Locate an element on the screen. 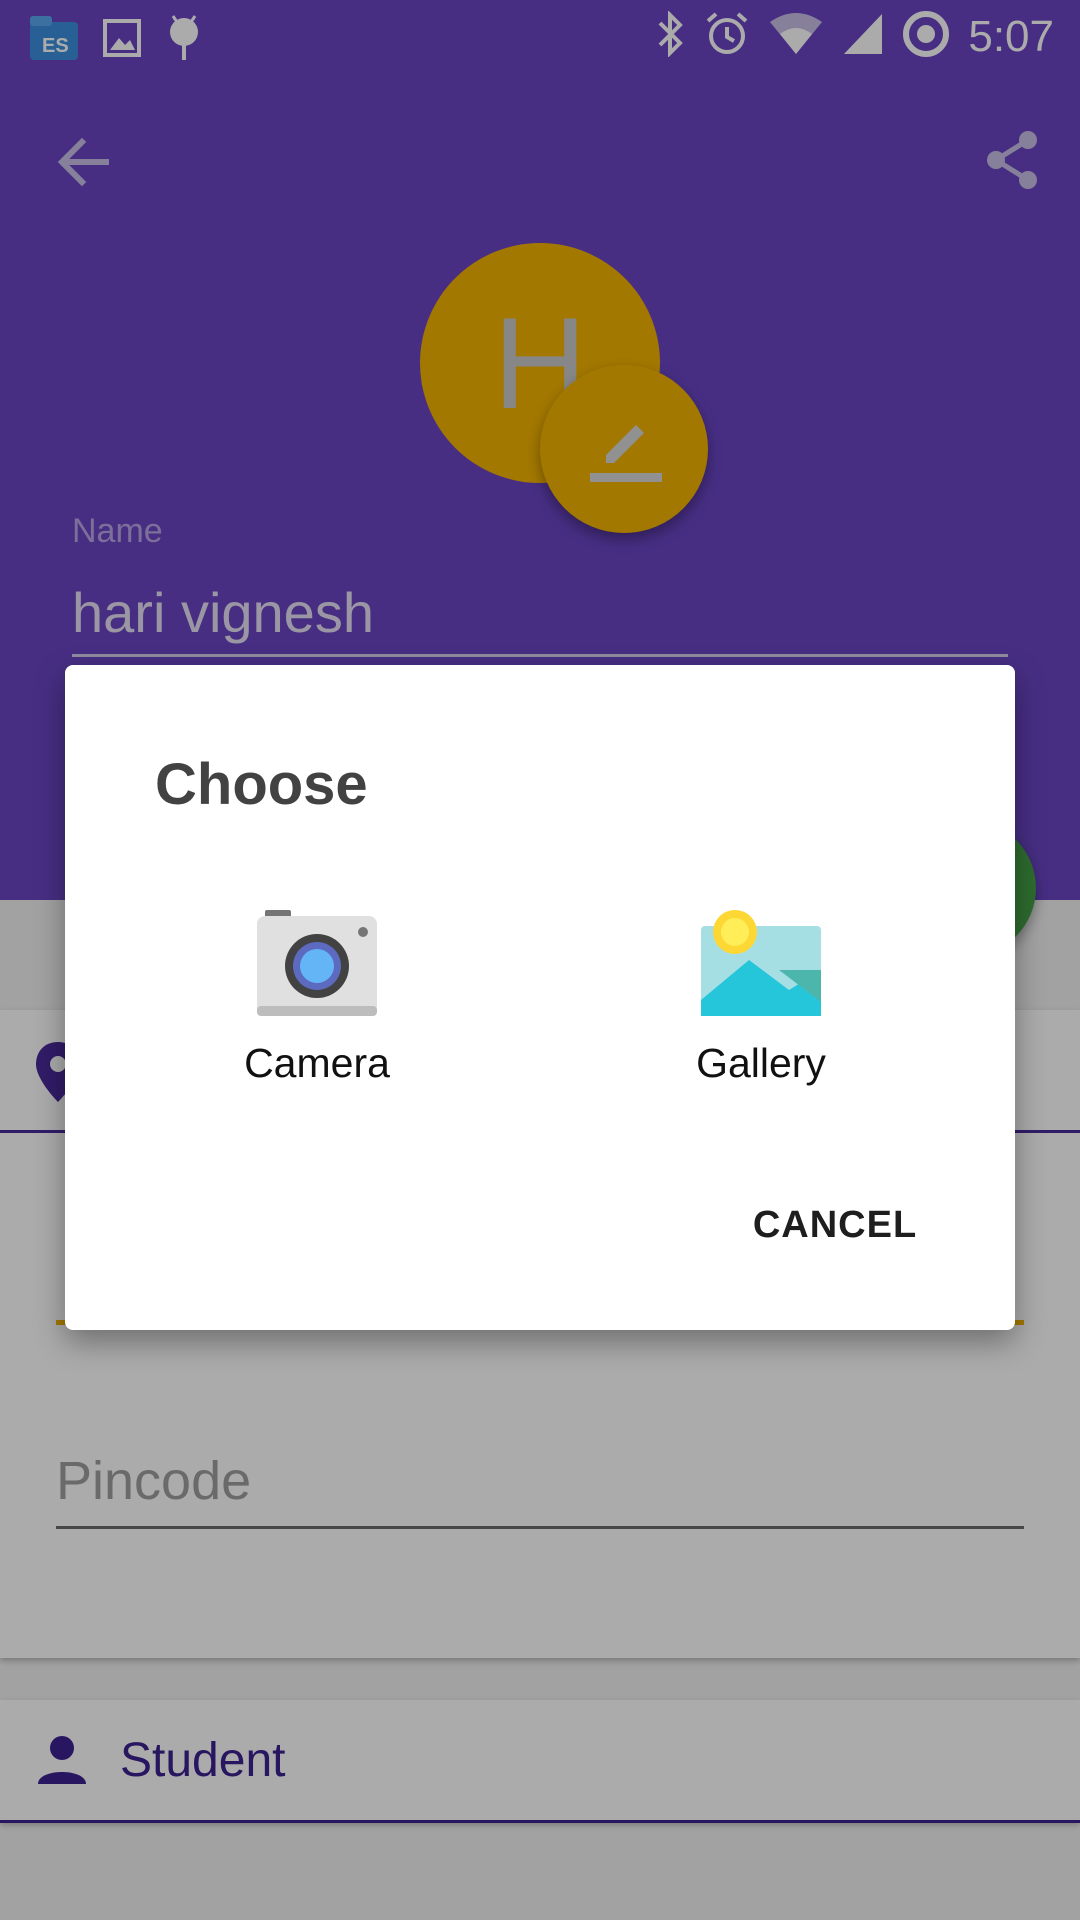  camera-label: Camera is located at coordinates (317, 1063).